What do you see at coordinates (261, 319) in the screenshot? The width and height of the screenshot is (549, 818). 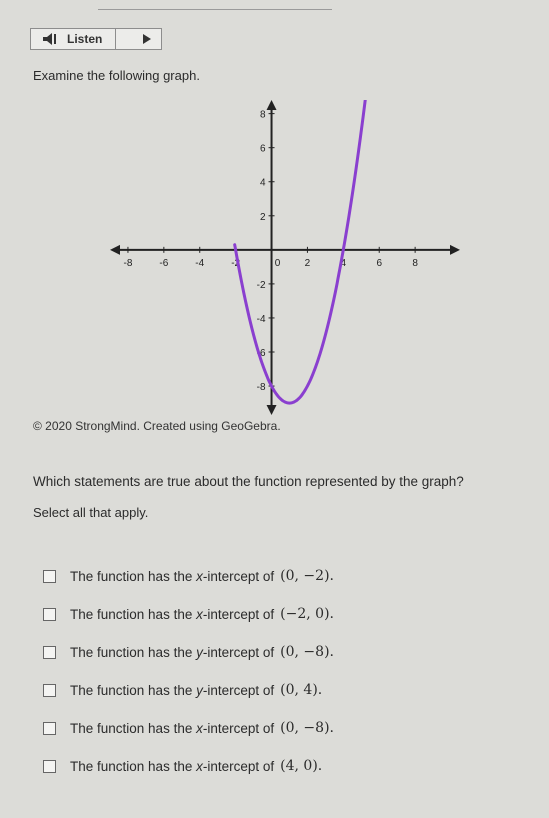 I see `y-tick-label: -4` at bounding box center [261, 319].